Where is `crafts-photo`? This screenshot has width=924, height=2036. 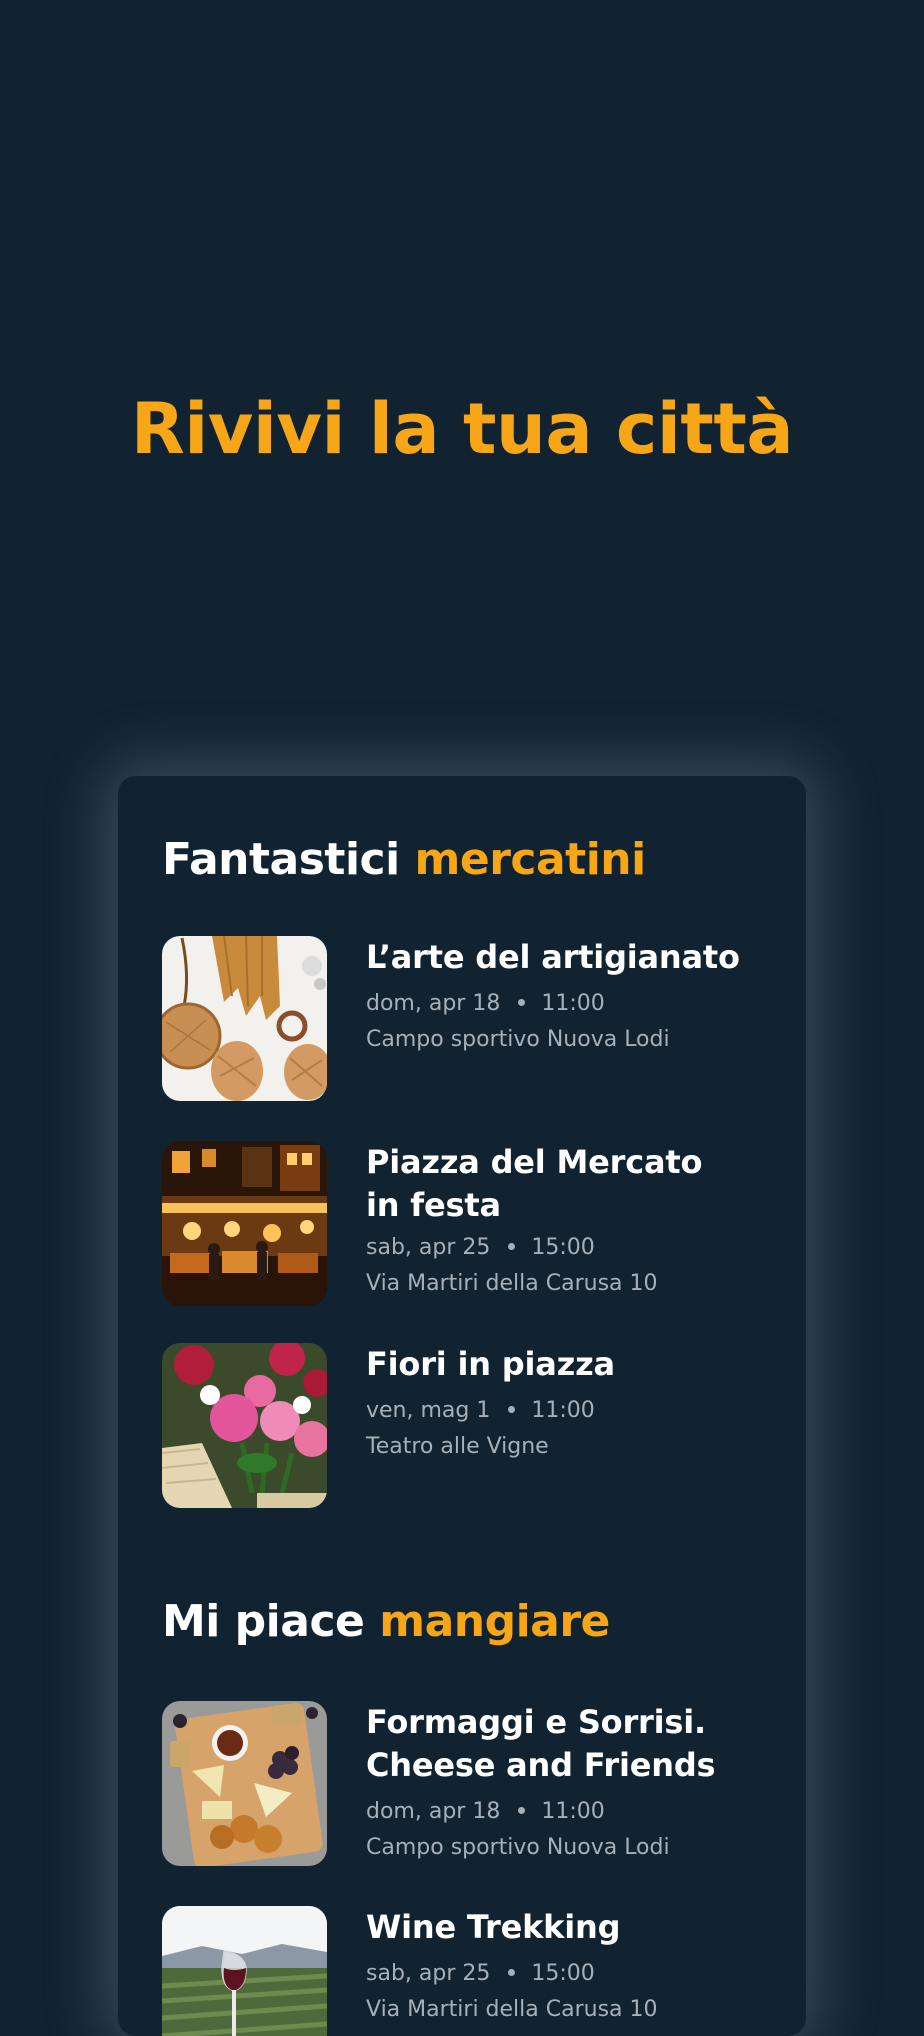
crafts-photo is located at coordinates (244, 1018).